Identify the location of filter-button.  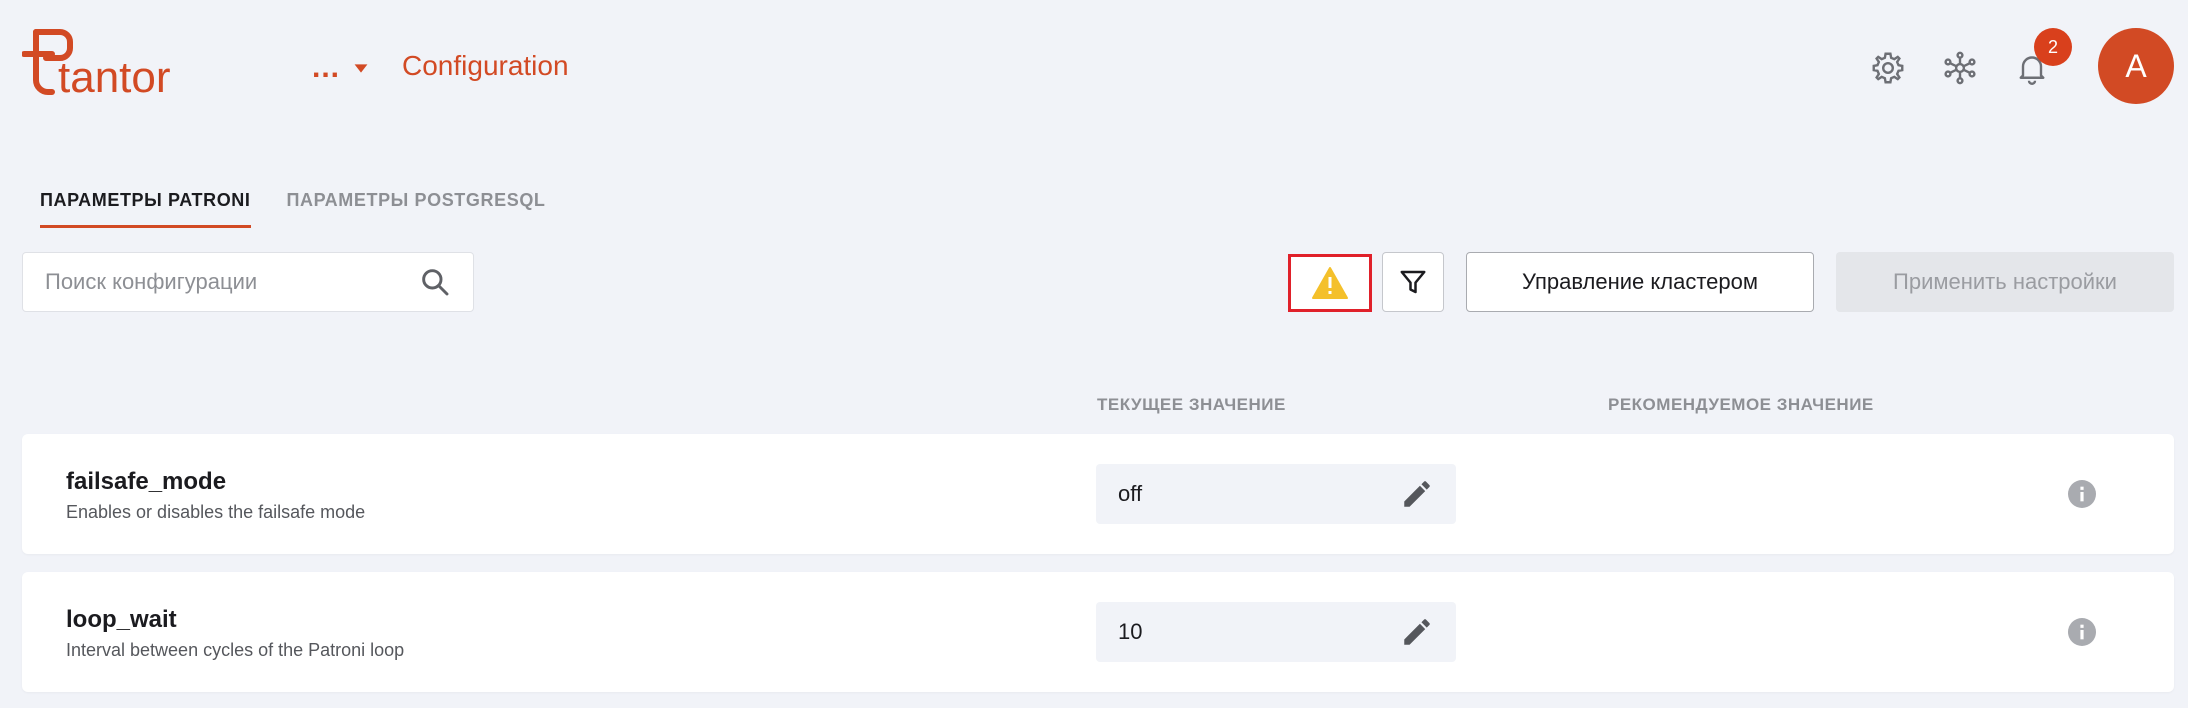
(1413, 282).